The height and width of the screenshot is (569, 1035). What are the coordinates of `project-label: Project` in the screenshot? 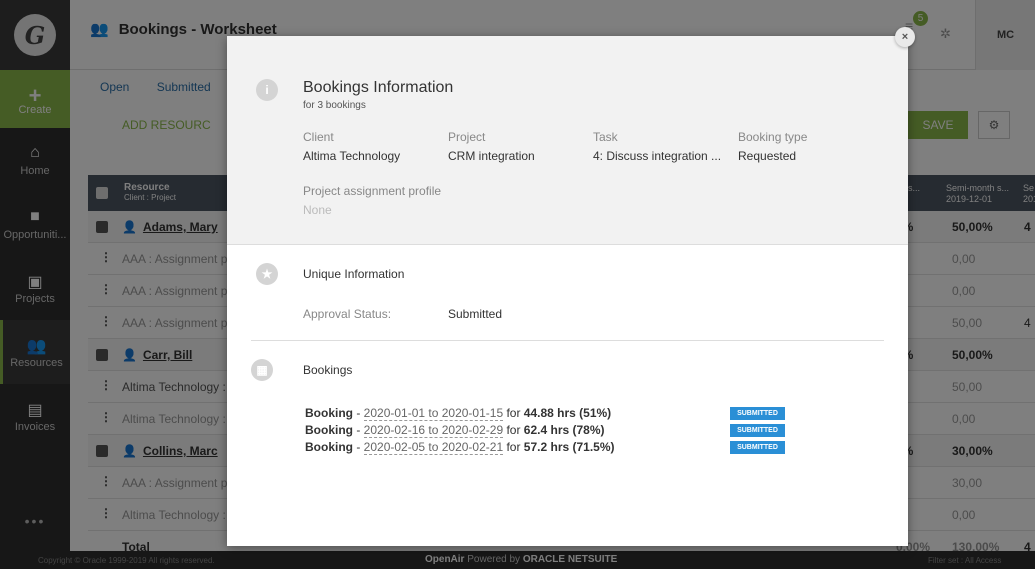 It's located at (467, 137).